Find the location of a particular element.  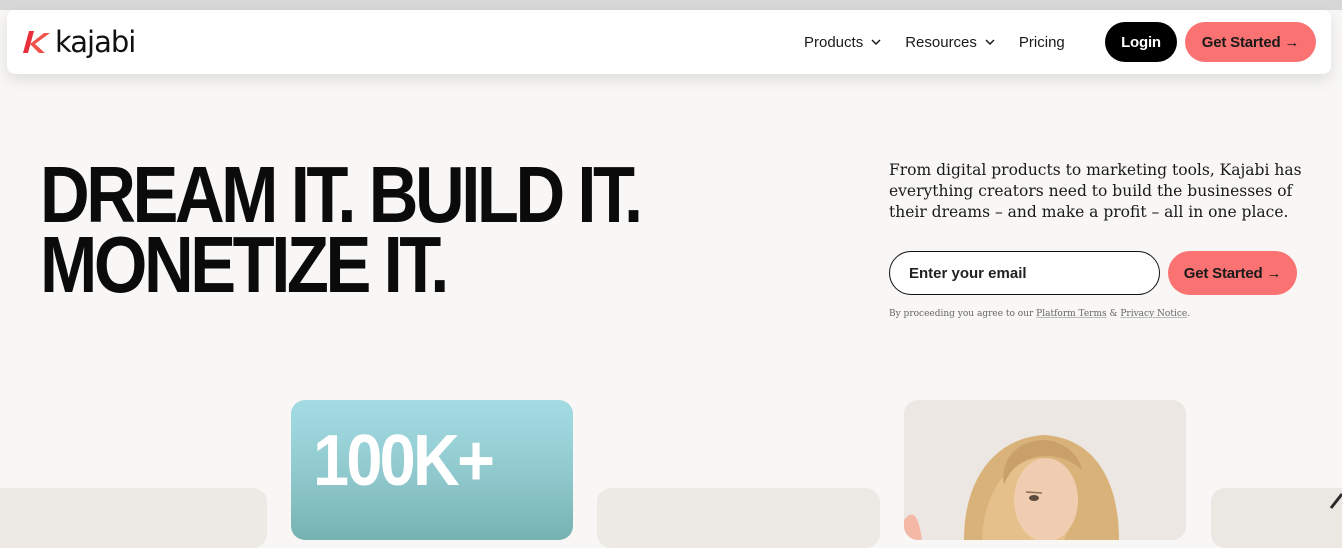

brand-name: kajabi is located at coordinates (95, 41).